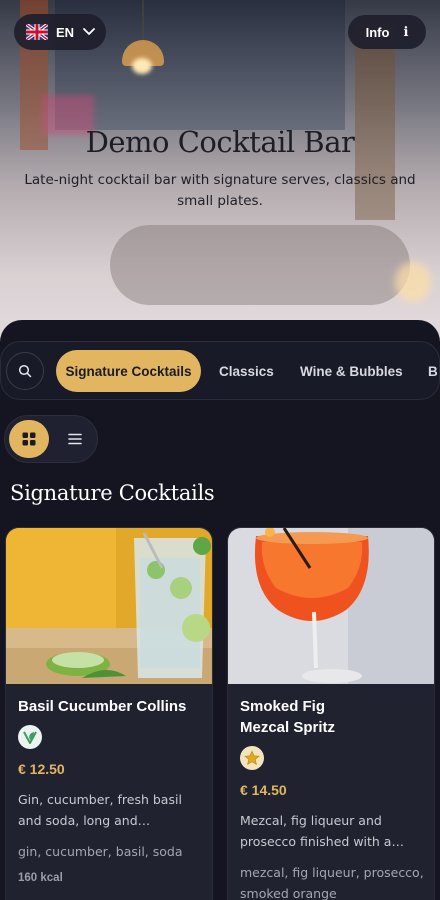 This screenshot has height=900, width=440. Describe the element at coordinates (252, 758) in the screenshot. I see `star-icon` at that location.